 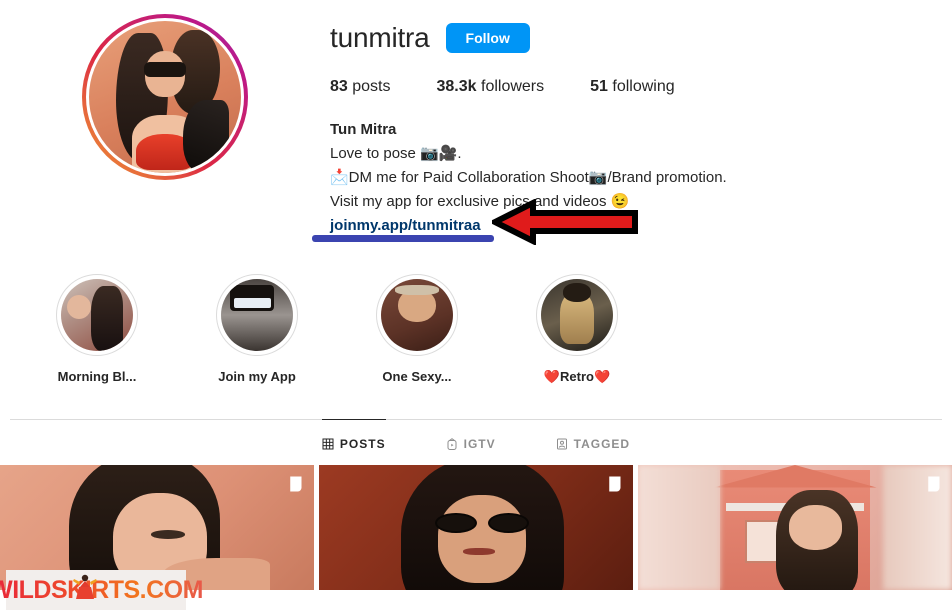 What do you see at coordinates (513, 86) in the screenshot?
I see `stat-followers-label: followers` at bounding box center [513, 86].